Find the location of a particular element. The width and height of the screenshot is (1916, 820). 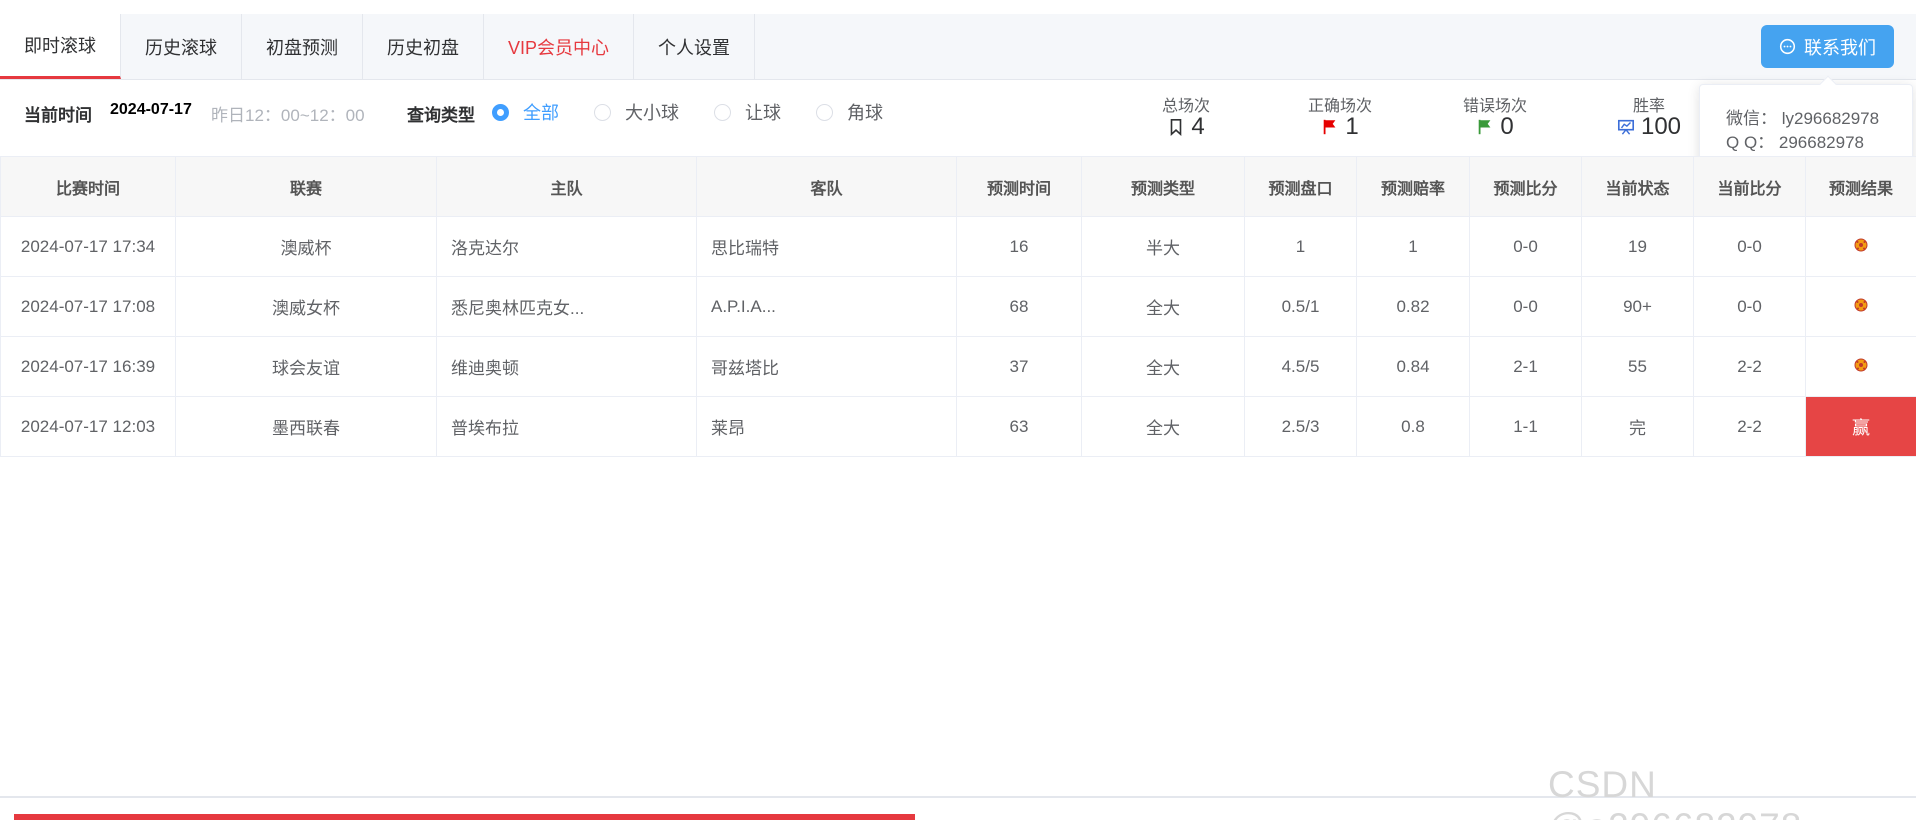

header-prediction-time: 预测时间 is located at coordinates (1019, 186).